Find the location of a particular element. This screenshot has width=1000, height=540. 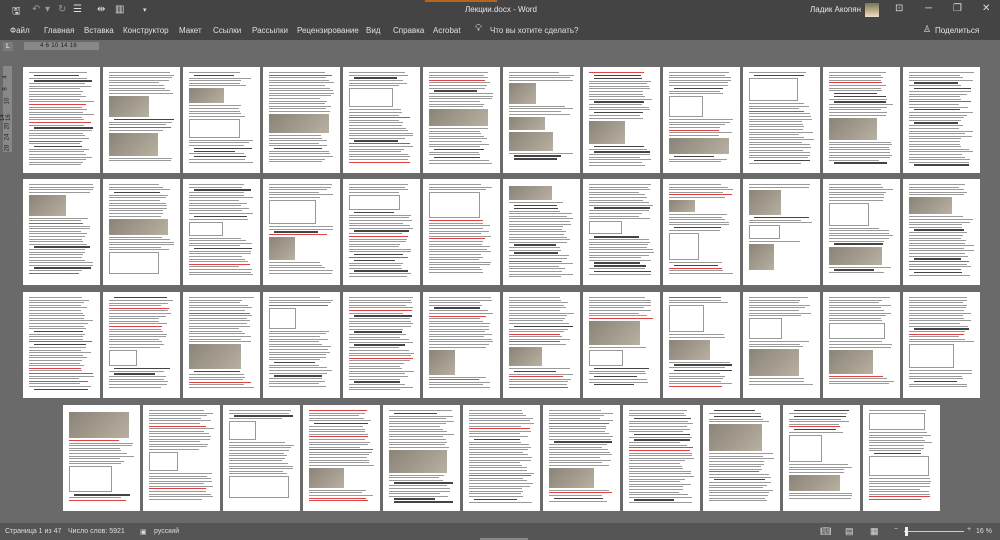

page-indicator: Страница 1 из 47 is located at coordinates (33, 531).